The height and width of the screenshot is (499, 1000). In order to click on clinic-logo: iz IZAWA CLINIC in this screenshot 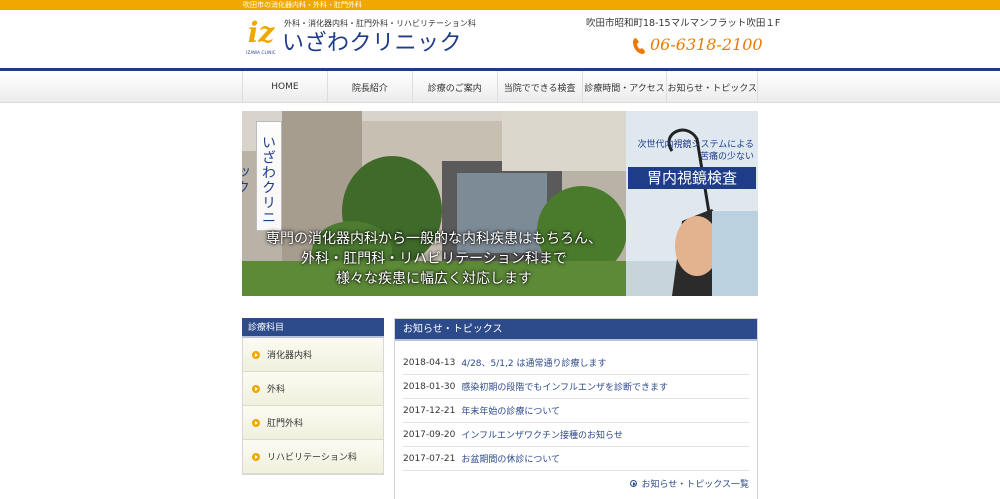, I will do `click(261, 39)`.